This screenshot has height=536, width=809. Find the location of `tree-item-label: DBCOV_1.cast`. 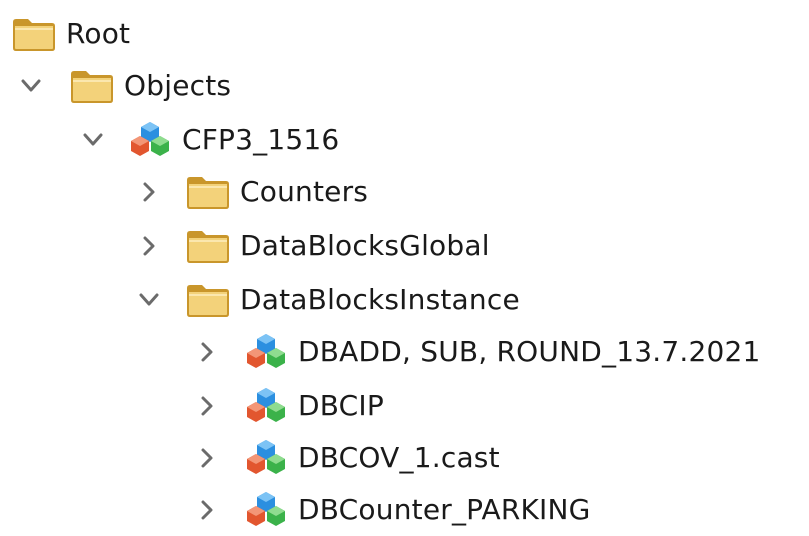

tree-item-label: DBCOV_1.cast is located at coordinates (399, 457).